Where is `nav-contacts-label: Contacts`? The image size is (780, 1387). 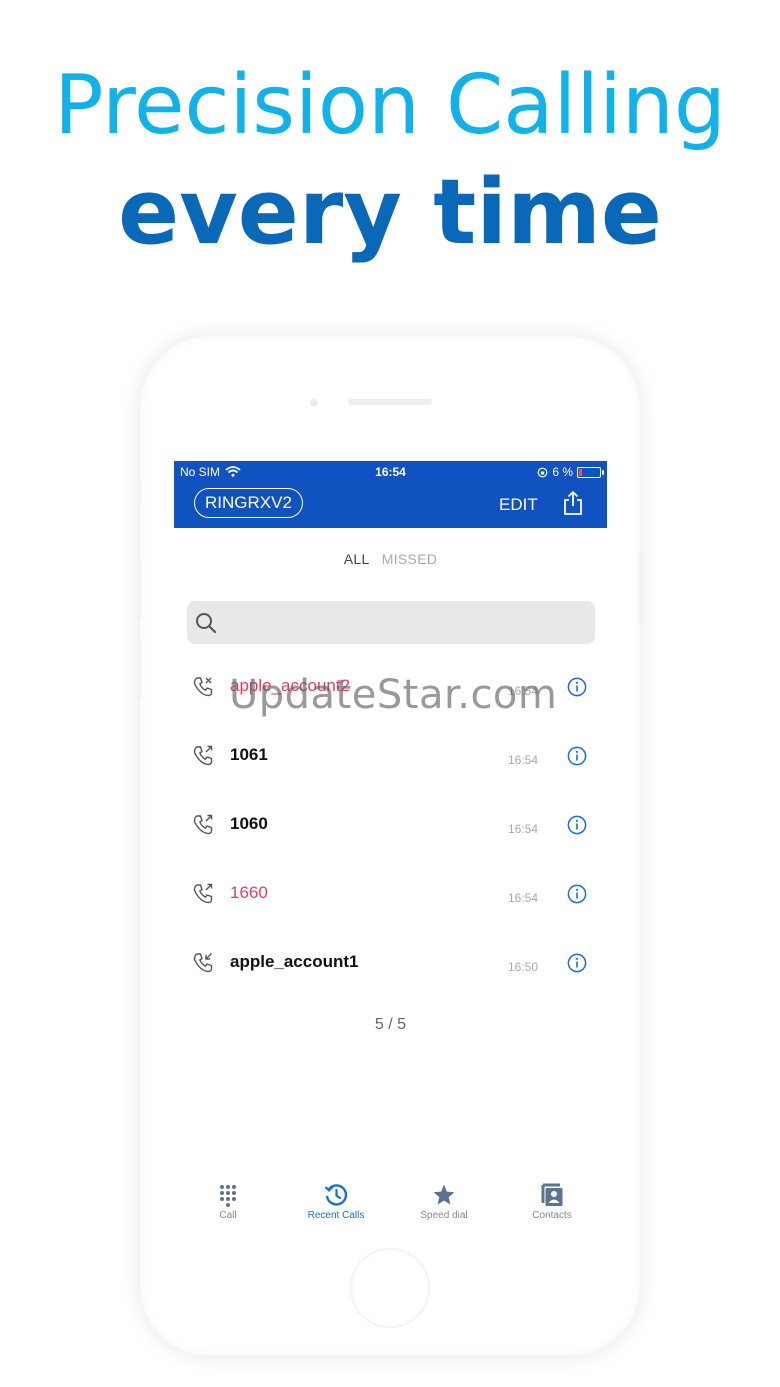
nav-contacts-label: Contacts is located at coordinates (552, 1215).